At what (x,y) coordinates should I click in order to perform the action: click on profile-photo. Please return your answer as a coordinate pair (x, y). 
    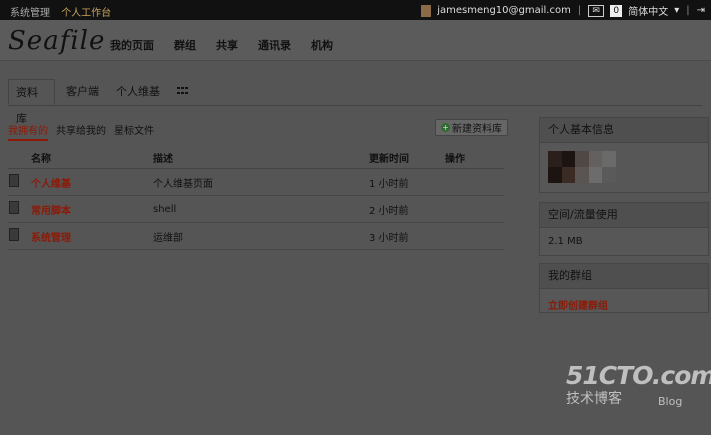
    Looking at the image, I should click on (582, 167).